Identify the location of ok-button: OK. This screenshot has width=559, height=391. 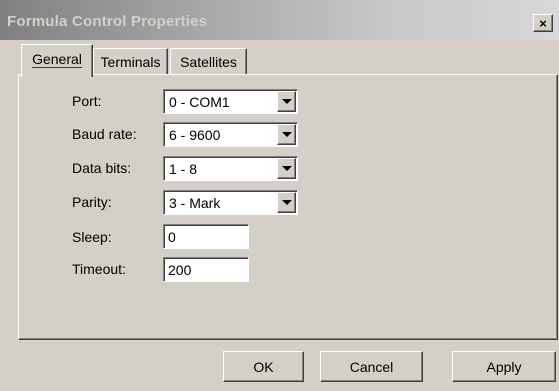
(263, 366).